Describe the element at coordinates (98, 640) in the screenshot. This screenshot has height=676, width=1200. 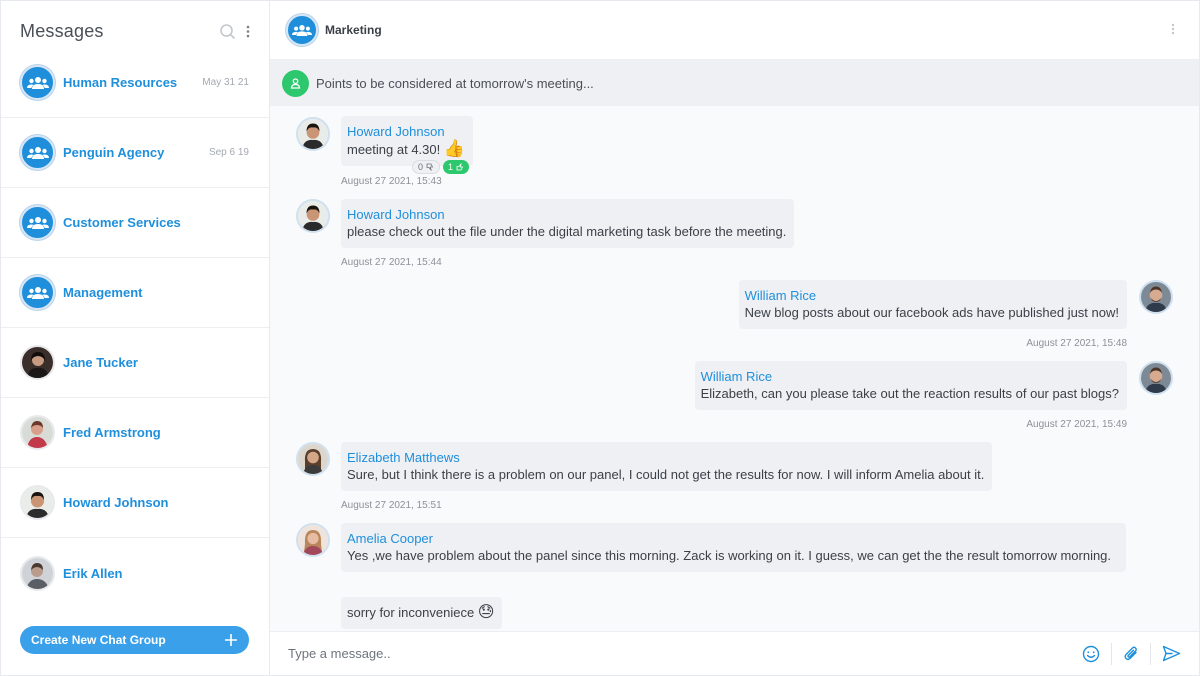
I see `create-chat-group-label: Create New Chat Group` at that location.